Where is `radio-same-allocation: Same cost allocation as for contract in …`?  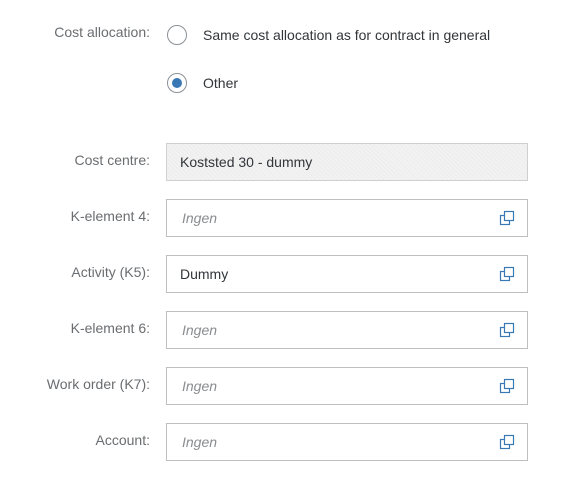 radio-same-allocation: Same cost allocation as for contract in … is located at coordinates (328, 35).